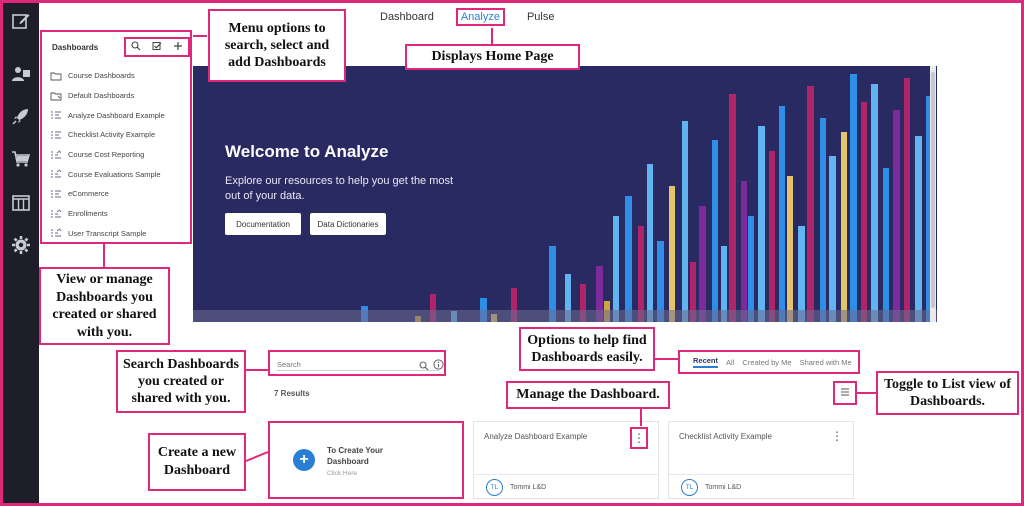  I want to click on card-title: Analyze Dashboard Example, so click(536, 436).